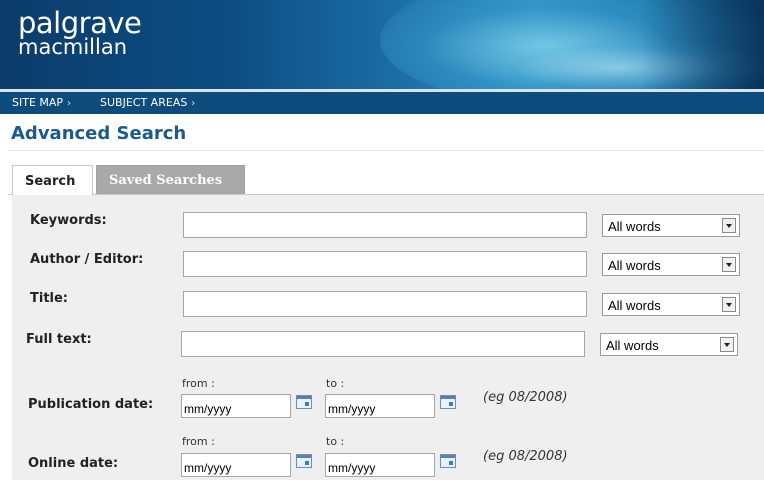  I want to click on online-to-placeholder: mm/yyyy, so click(352, 468).